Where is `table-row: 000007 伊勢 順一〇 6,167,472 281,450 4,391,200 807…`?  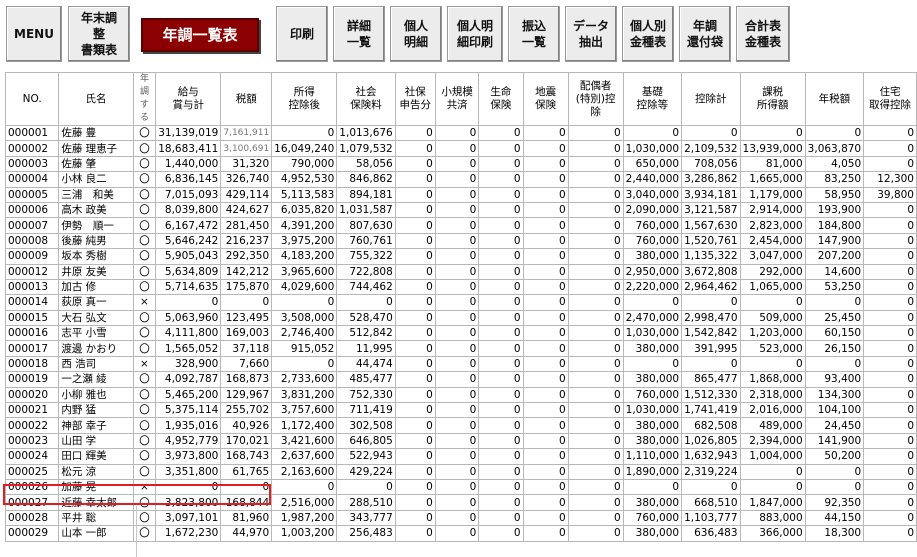 table-row: 000007 伊勢 順一〇 6,167,472 281,450 4,391,200 807… is located at coordinates (460, 225).